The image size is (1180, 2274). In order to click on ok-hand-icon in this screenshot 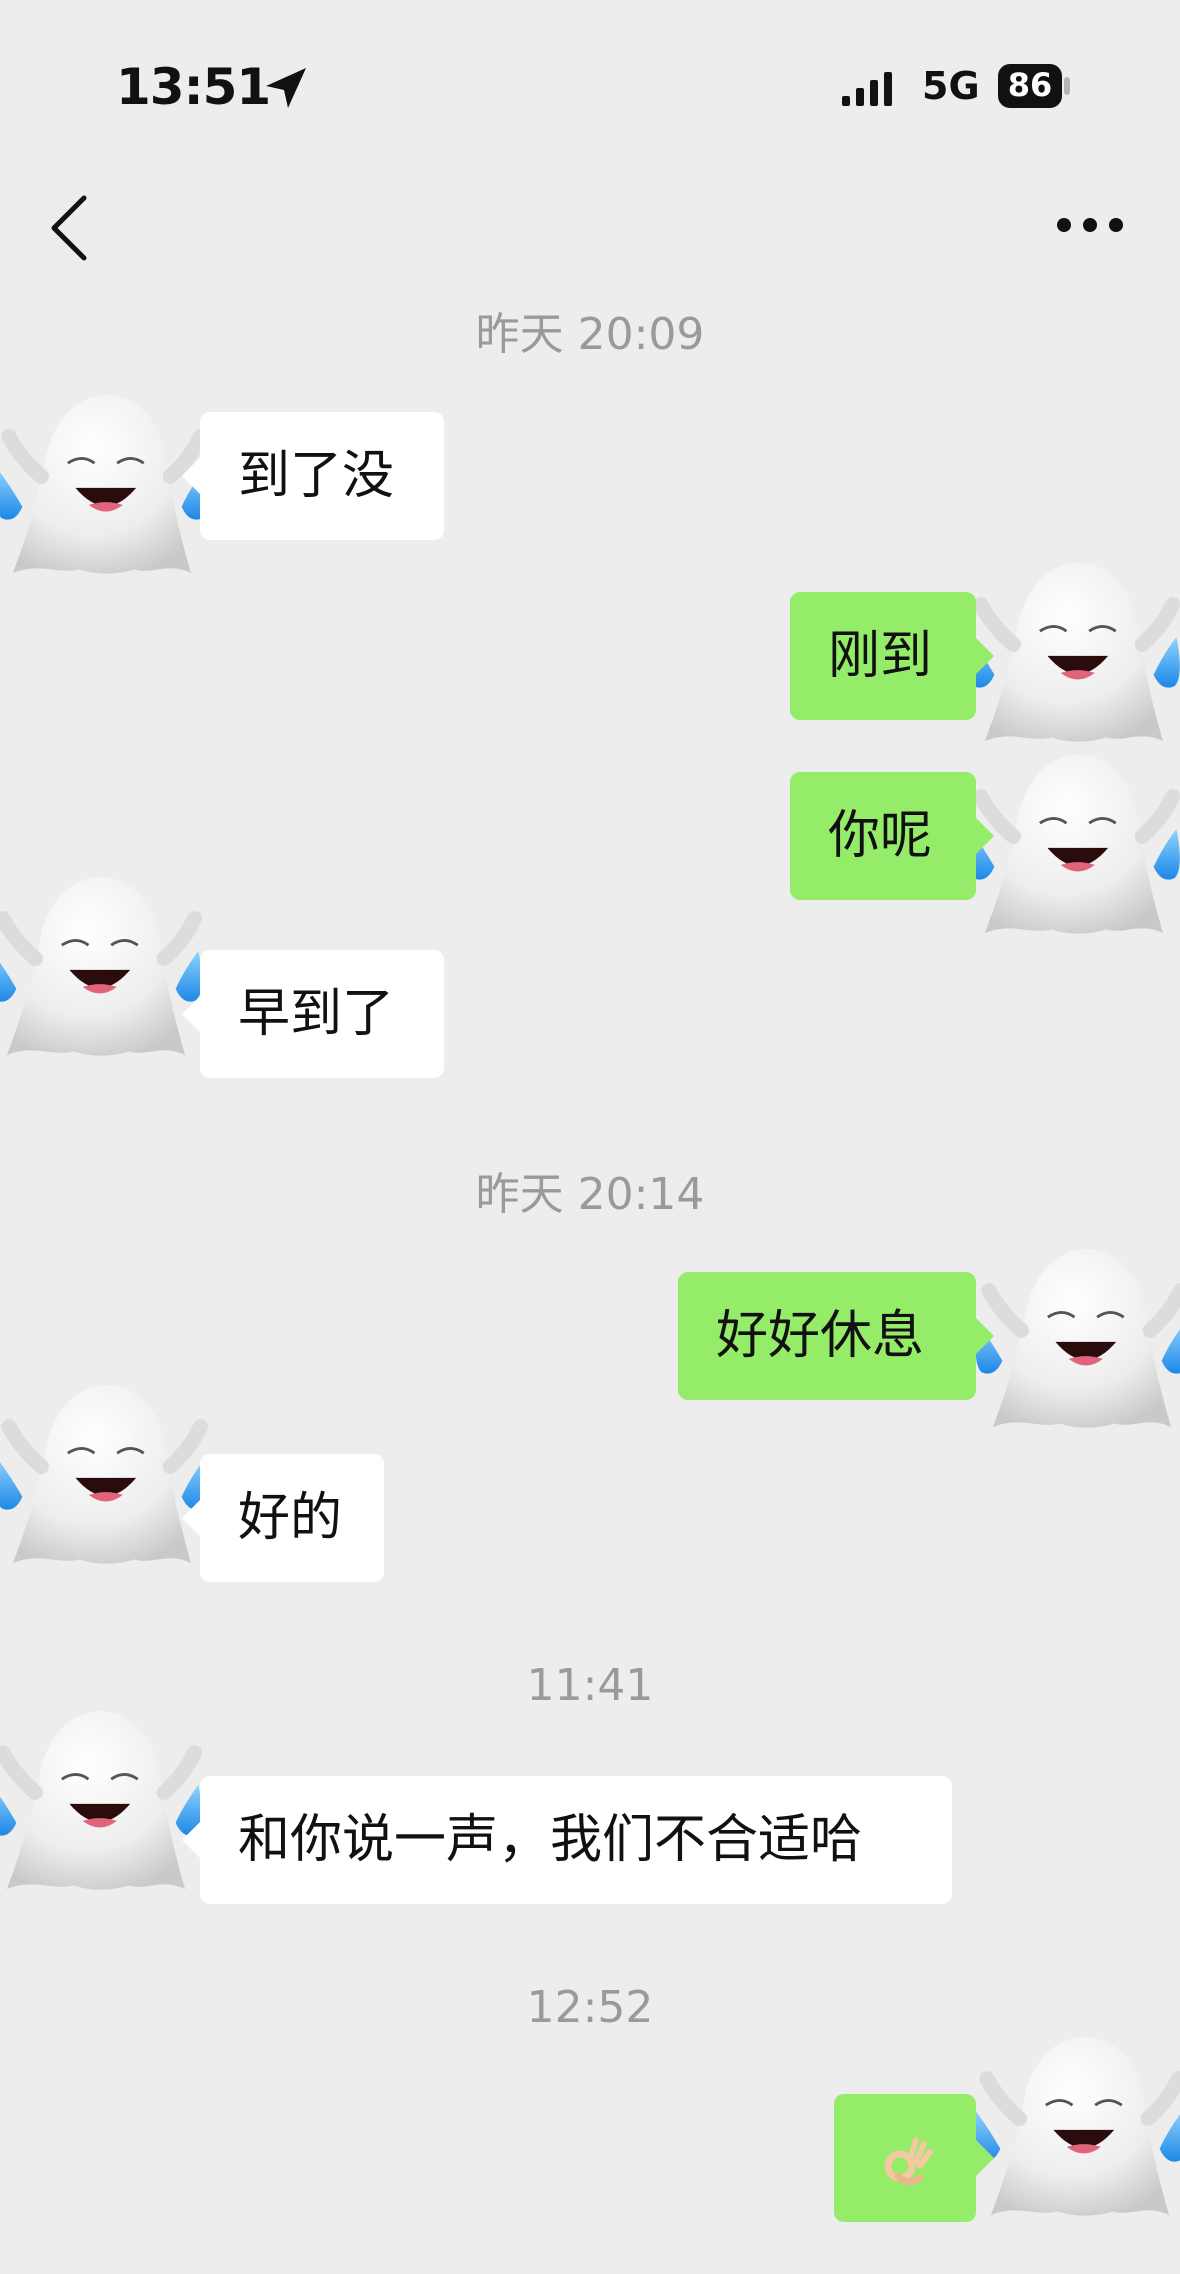, I will do `click(908, 2161)`.